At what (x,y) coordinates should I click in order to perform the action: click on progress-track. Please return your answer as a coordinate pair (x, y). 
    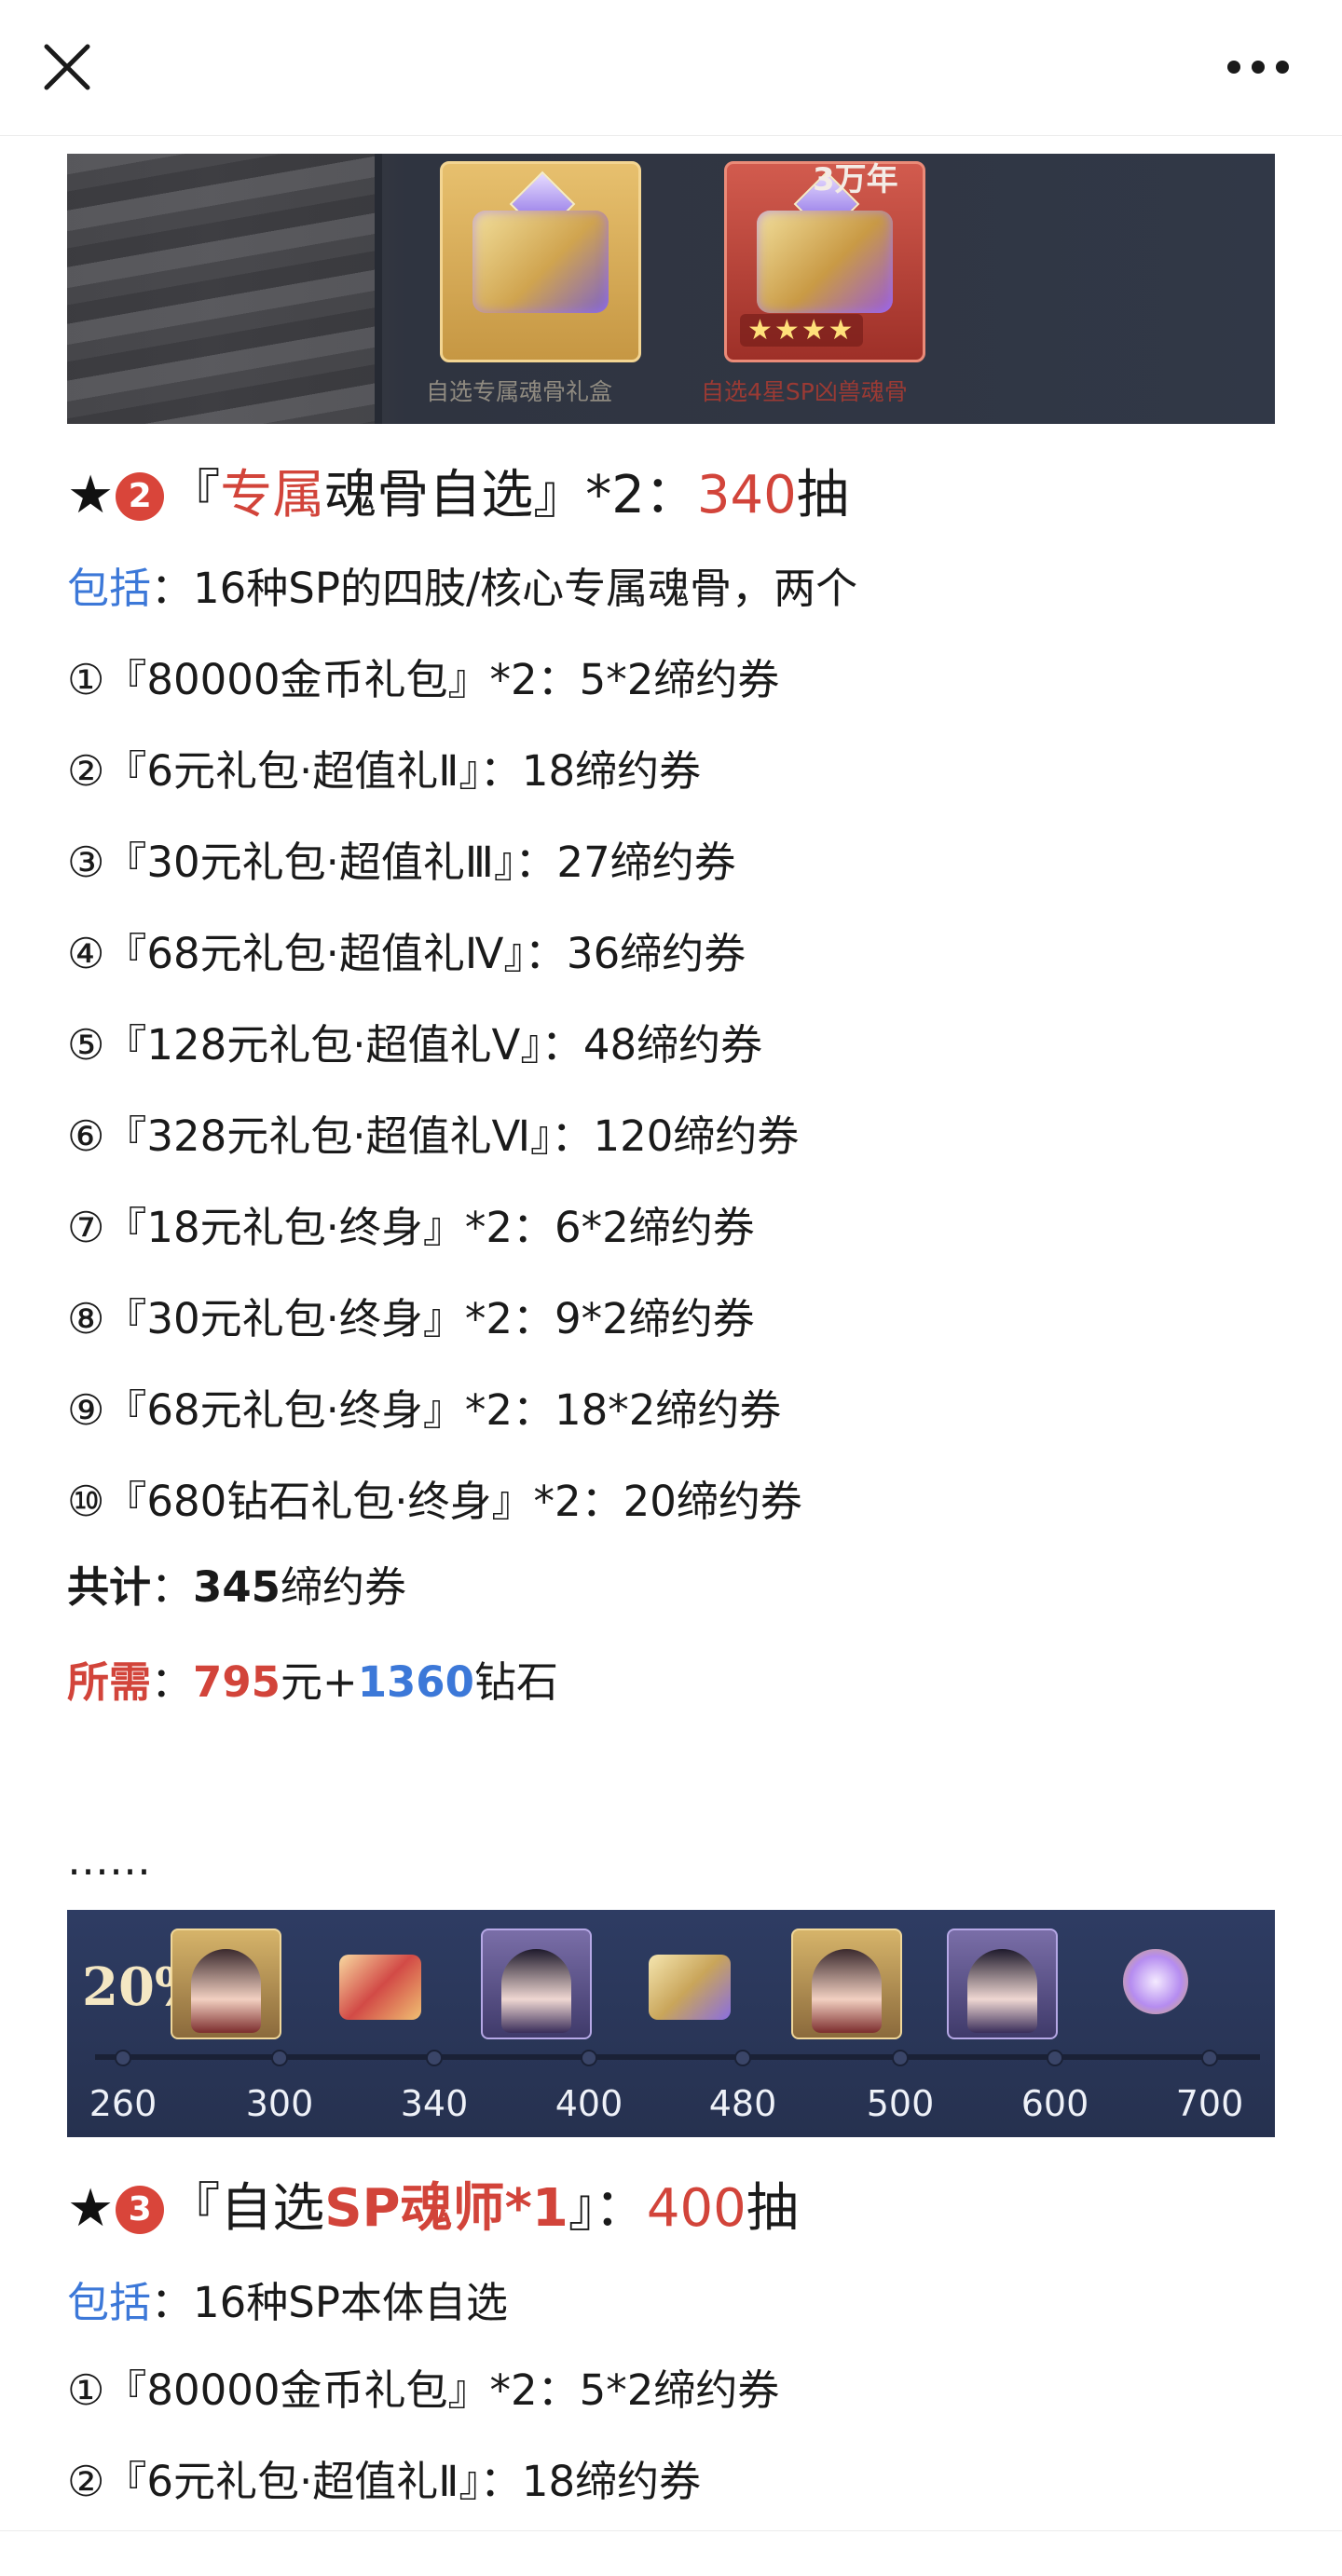
    Looking at the image, I should click on (677, 2057).